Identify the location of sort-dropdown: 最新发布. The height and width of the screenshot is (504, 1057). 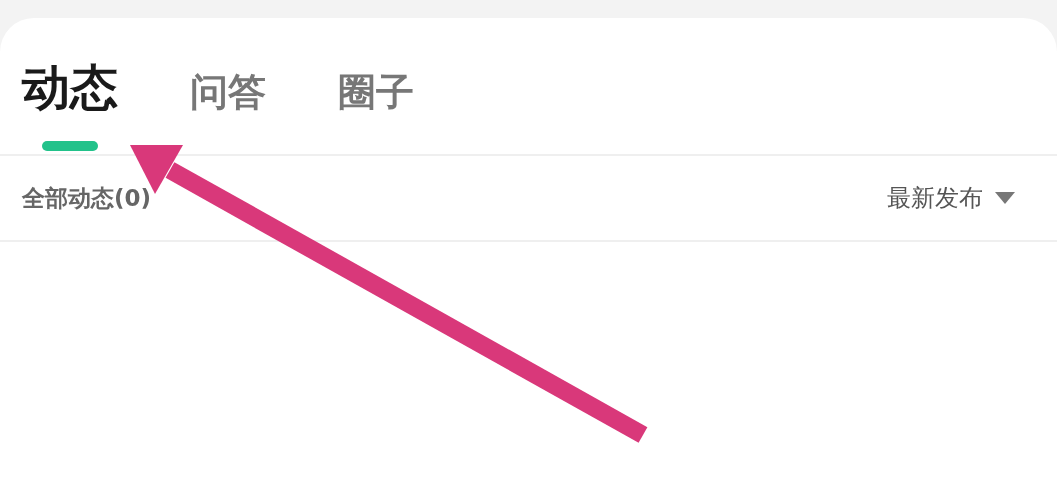
(961, 198).